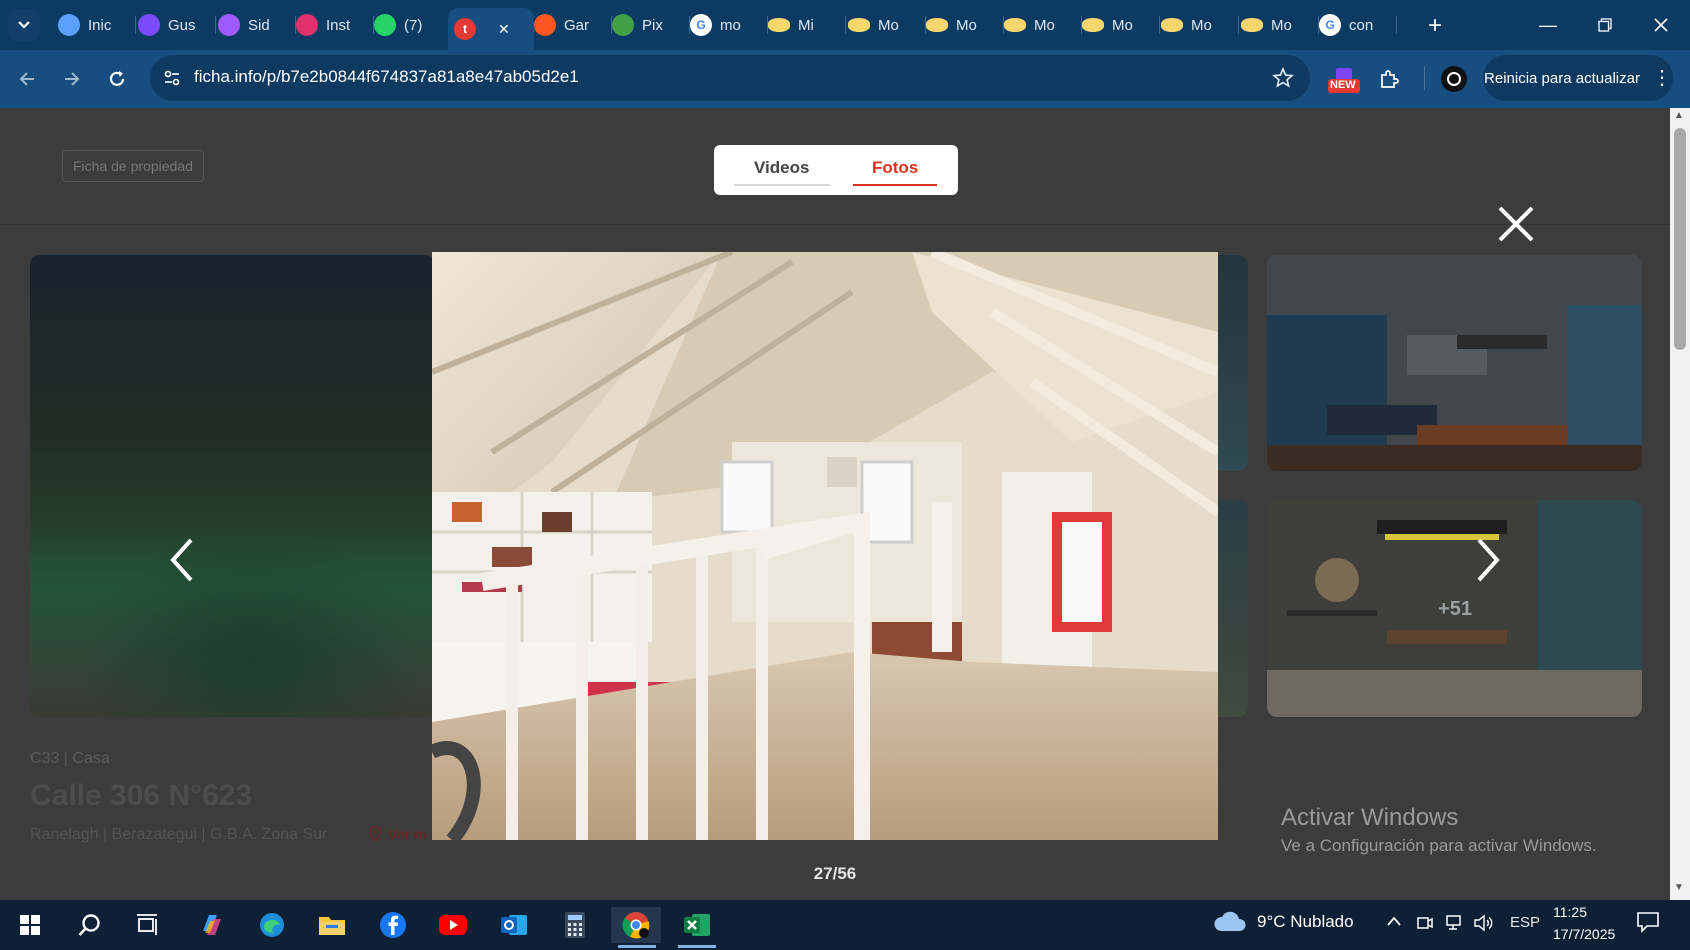 This screenshot has width=1690, height=950. I want to click on photo-counter: 27/56, so click(835, 873).